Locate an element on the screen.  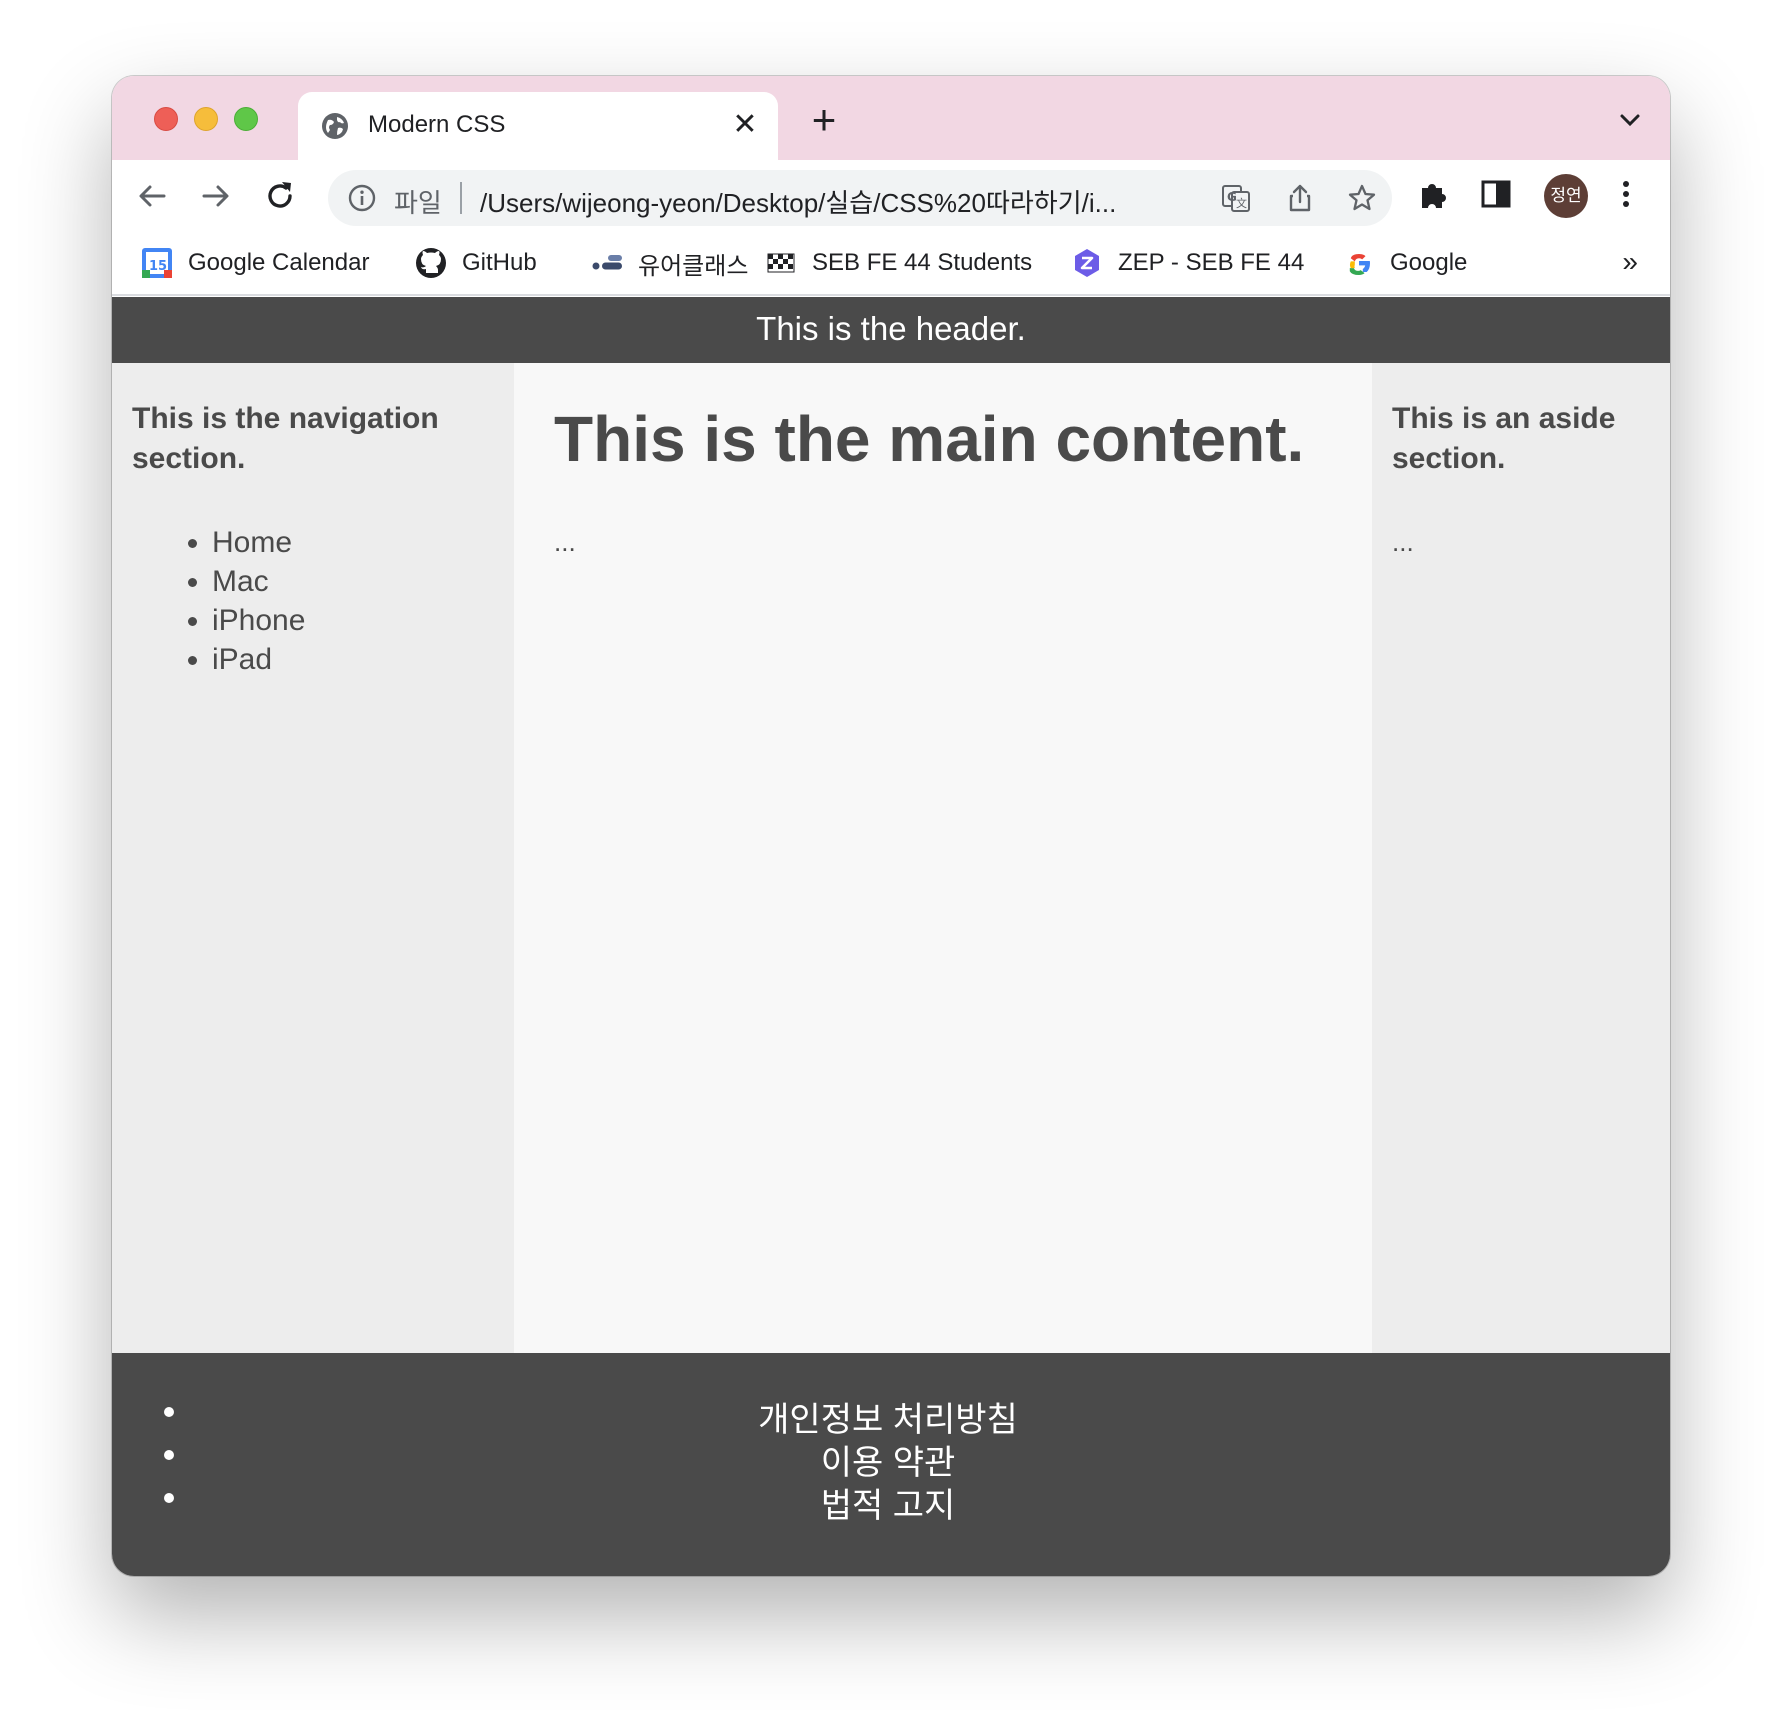
bookmark-google: Google is located at coordinates (1404, 263).